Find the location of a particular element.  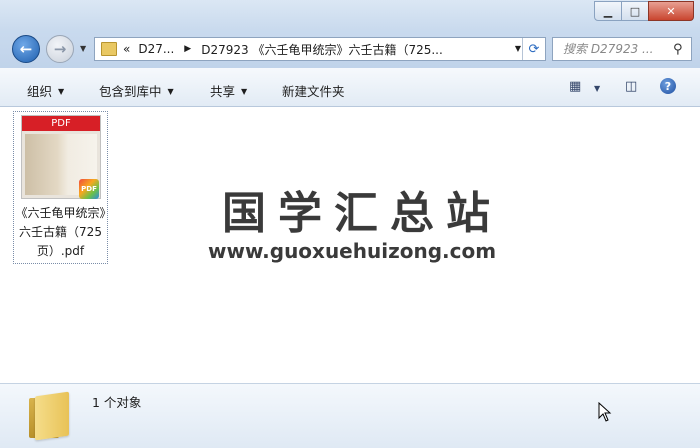

organize-label: 组织 is located at coordinates (40, 91).